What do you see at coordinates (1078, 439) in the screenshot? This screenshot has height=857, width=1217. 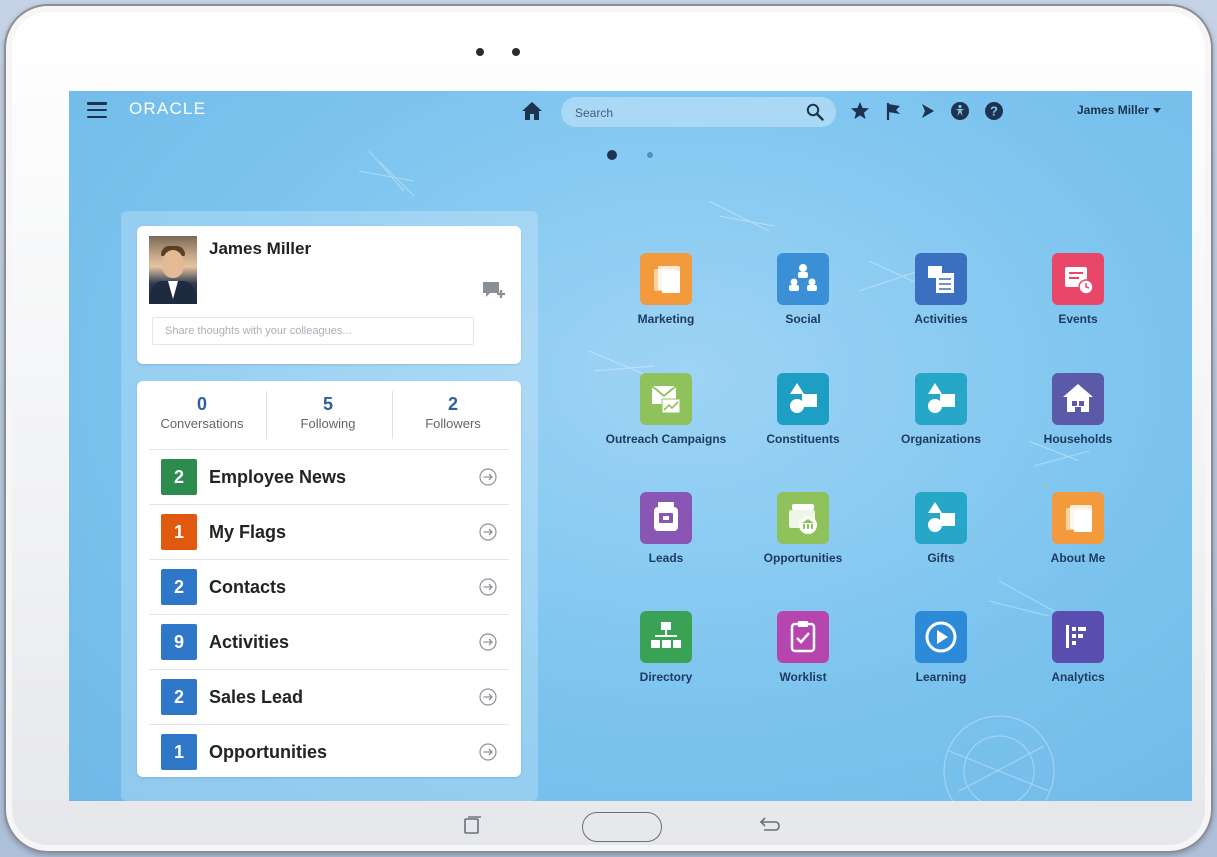 I see `app-tile-label: Households` at bounding box center [1078, 439].